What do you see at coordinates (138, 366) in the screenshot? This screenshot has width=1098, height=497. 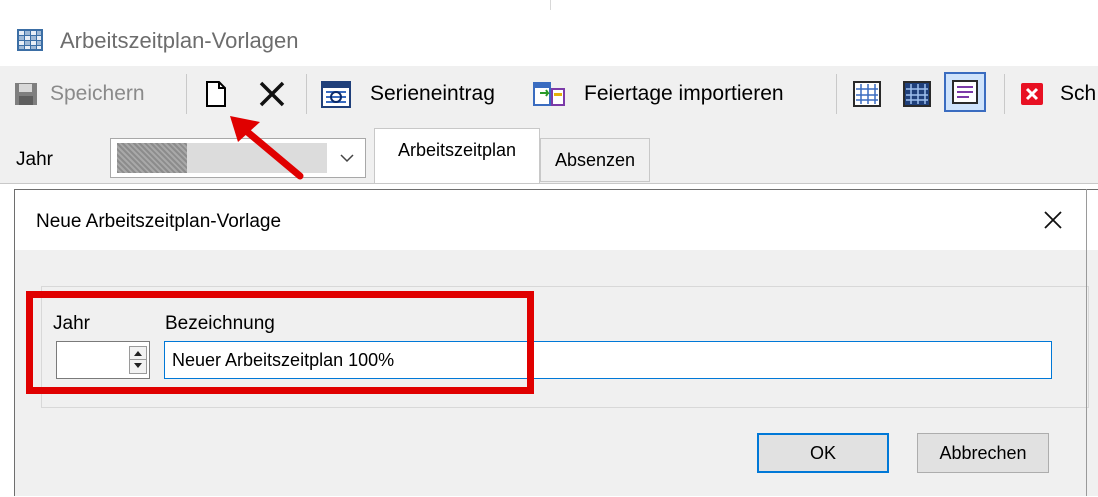 I see `spinner-down-icon` at bounding box center [138, 366].